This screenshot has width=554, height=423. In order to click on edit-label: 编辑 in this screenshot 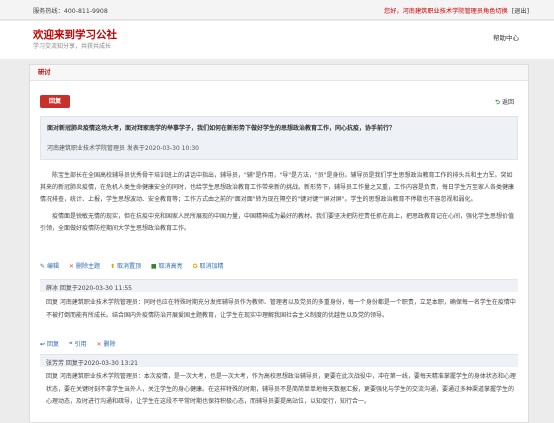, I will do `click(53, 266)`.